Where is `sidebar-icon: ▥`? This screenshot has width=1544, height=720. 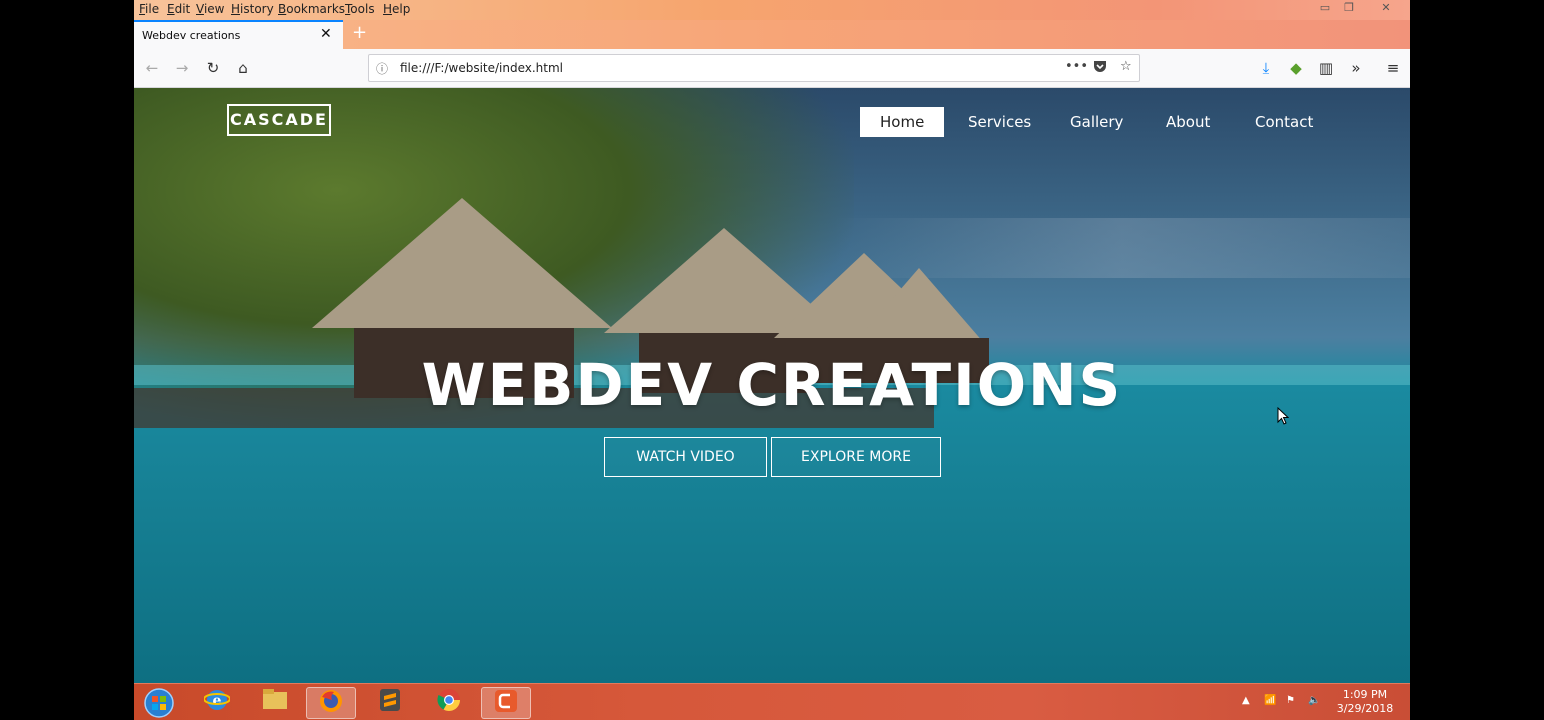
sidebar-icon: ▥ is located at coordinates (1326, 68).